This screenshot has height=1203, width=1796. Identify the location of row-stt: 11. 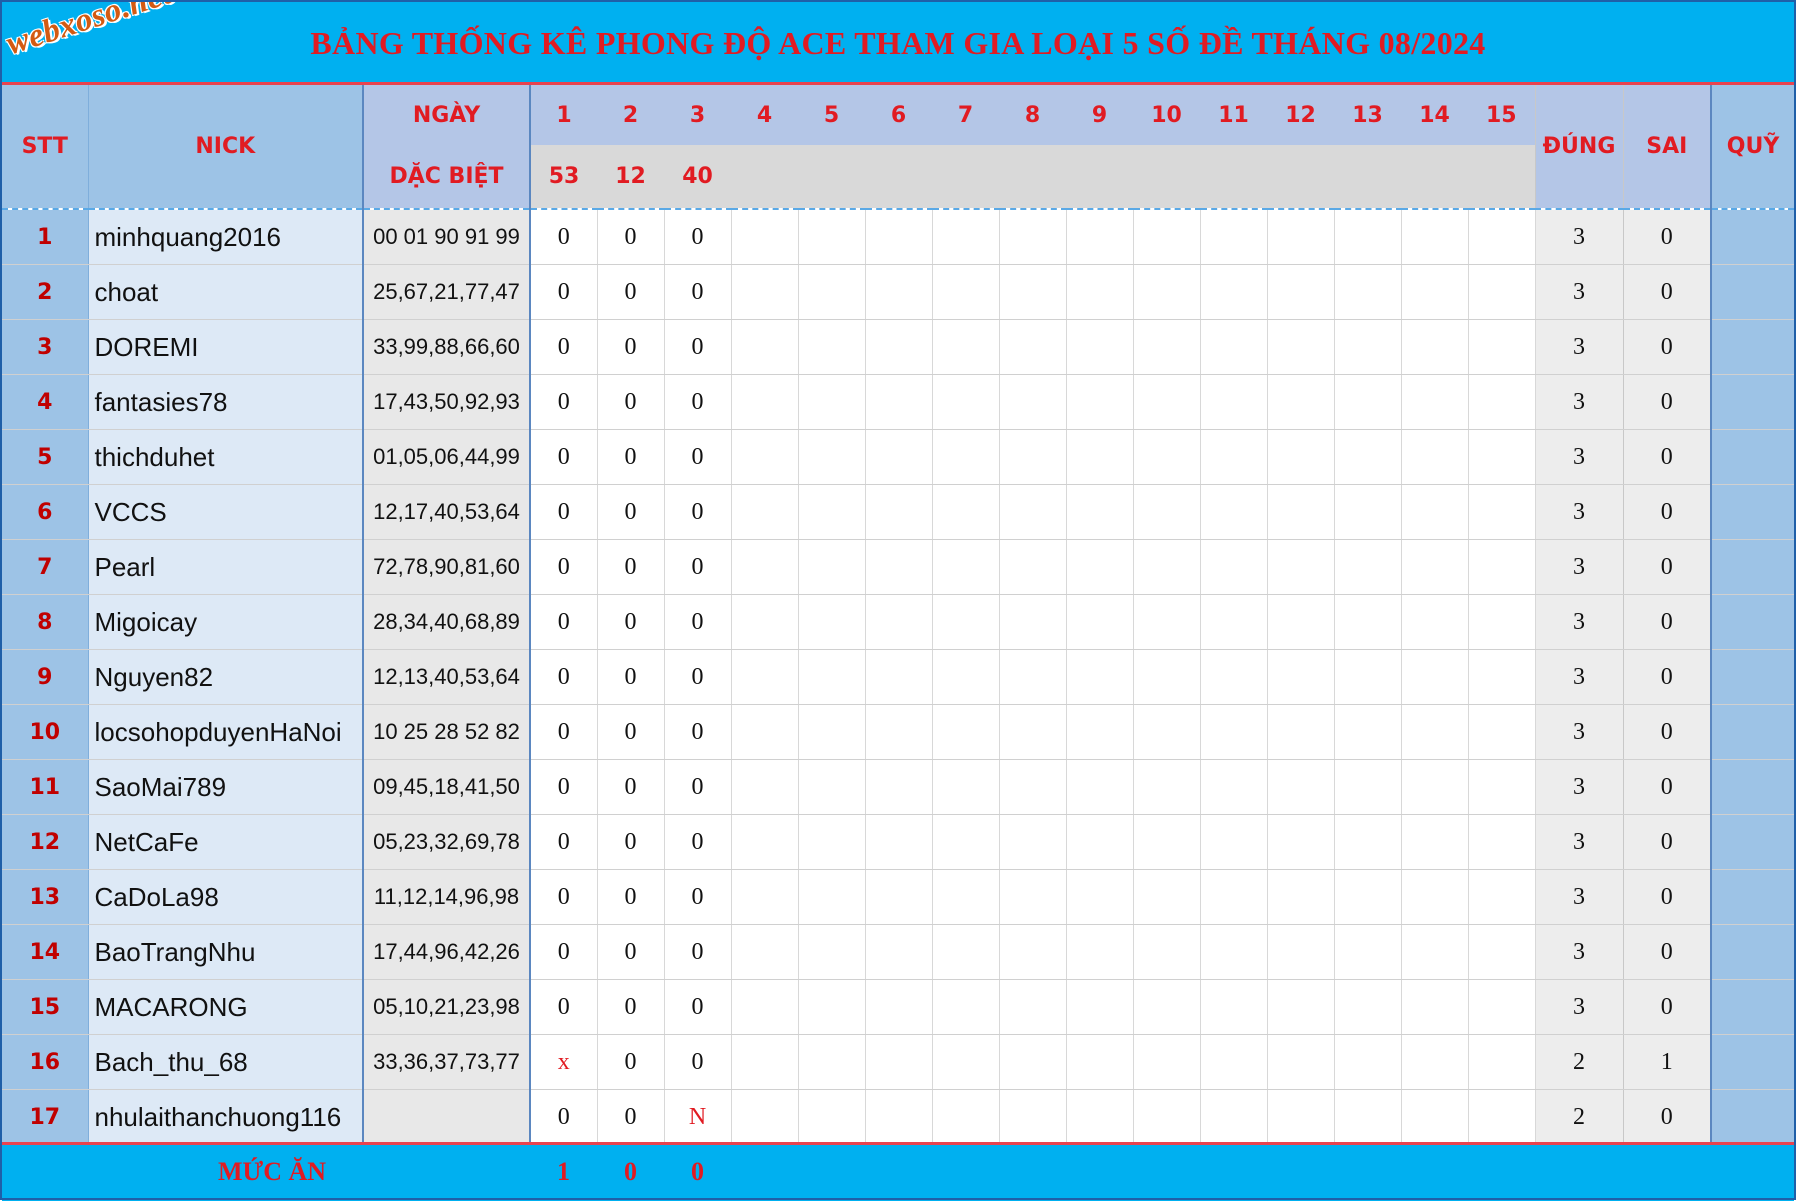
(45, 787).